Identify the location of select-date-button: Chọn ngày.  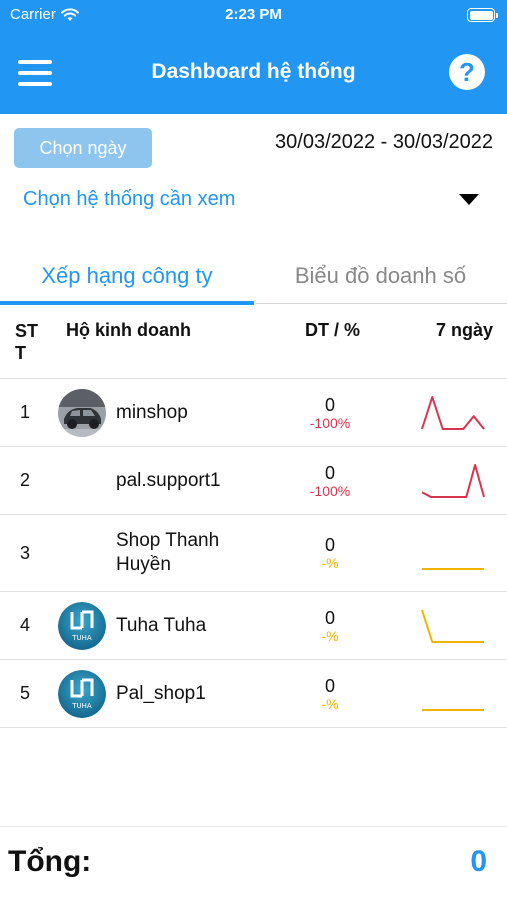
(83, 148).